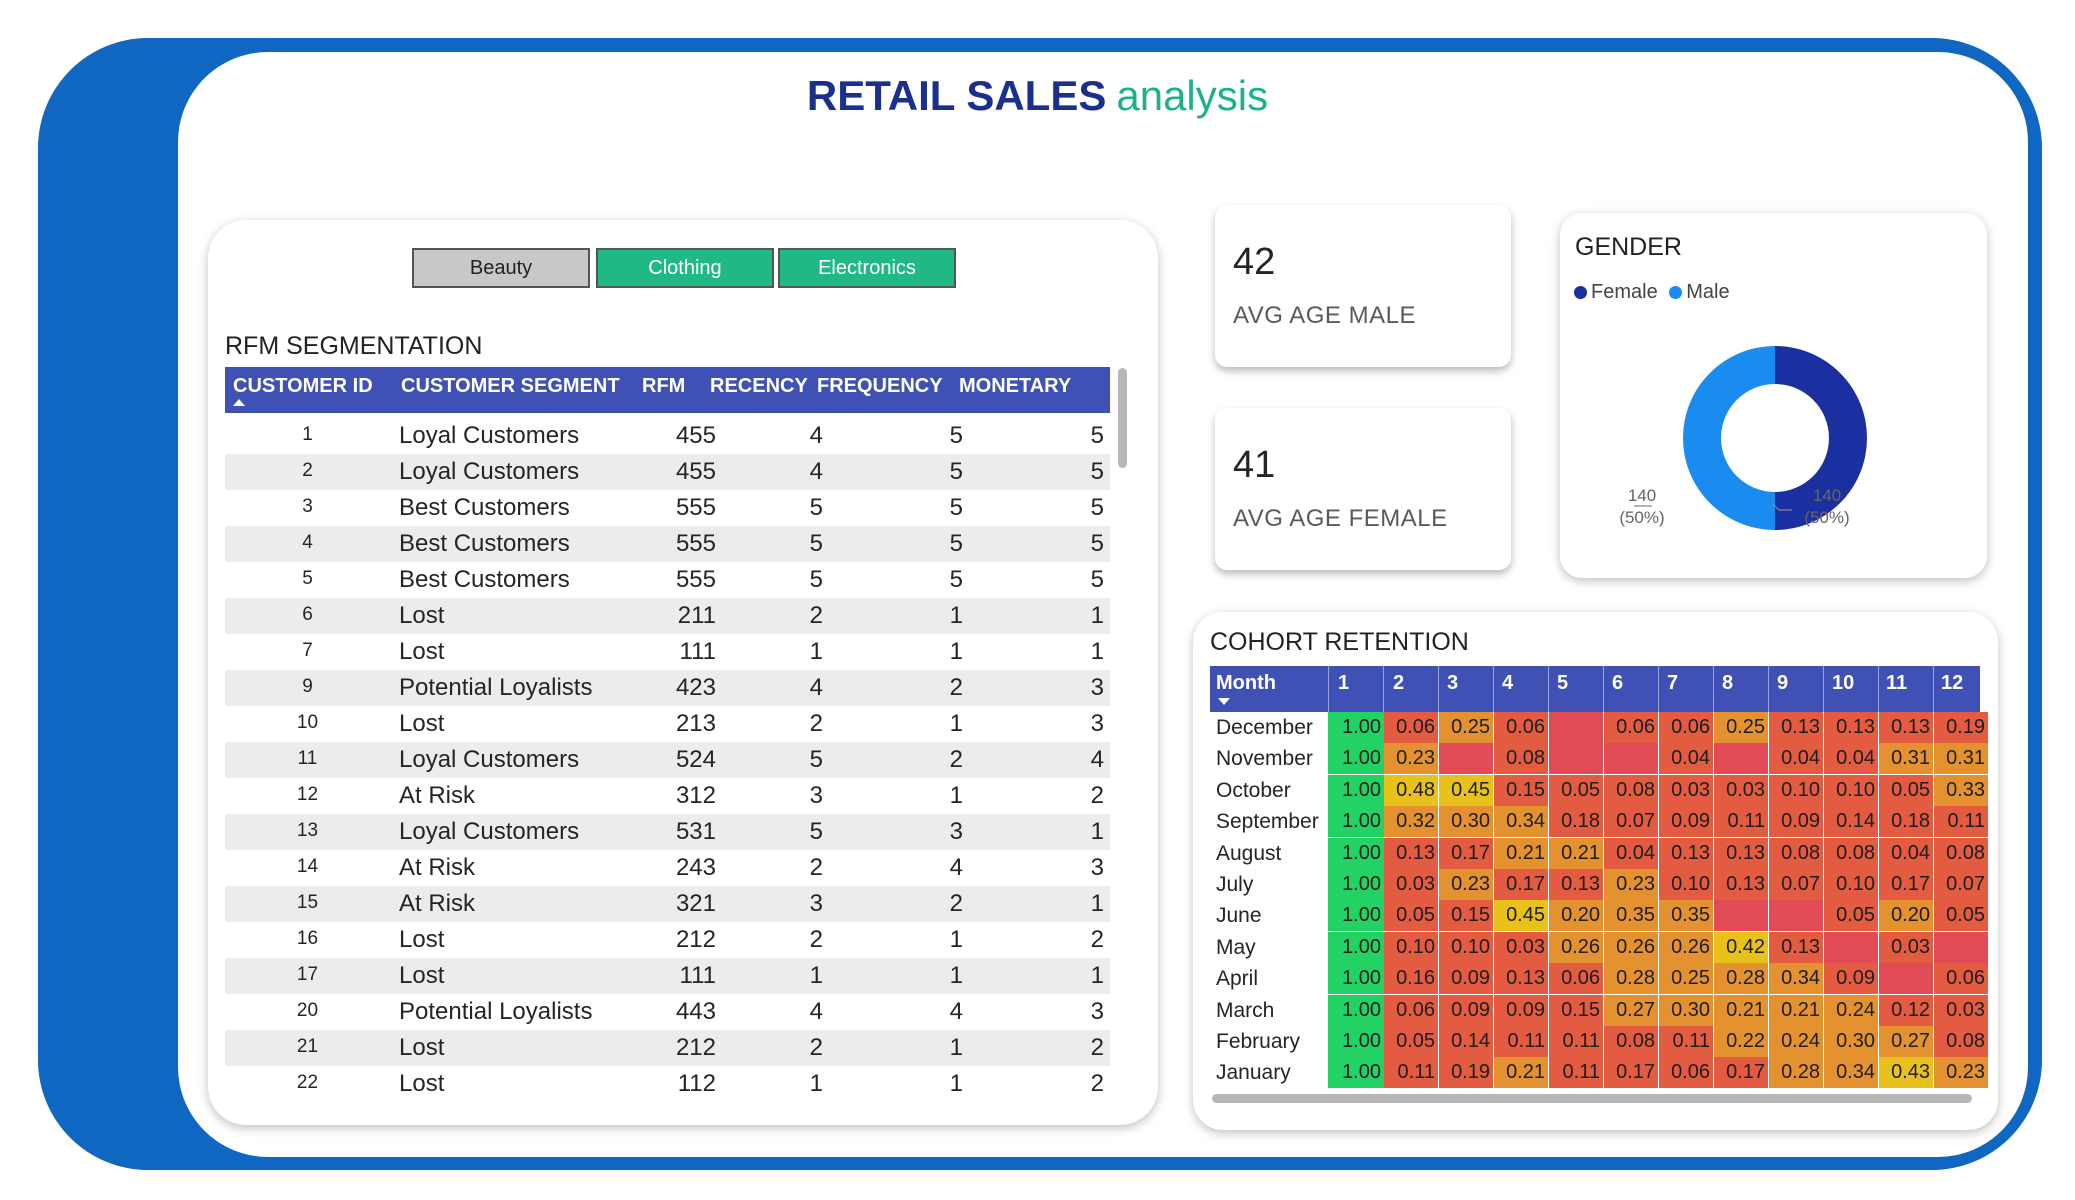  Describe the element at coordinates (1961, 759) in the screenshot. I see `cohort-cell: 0.31` at that location.